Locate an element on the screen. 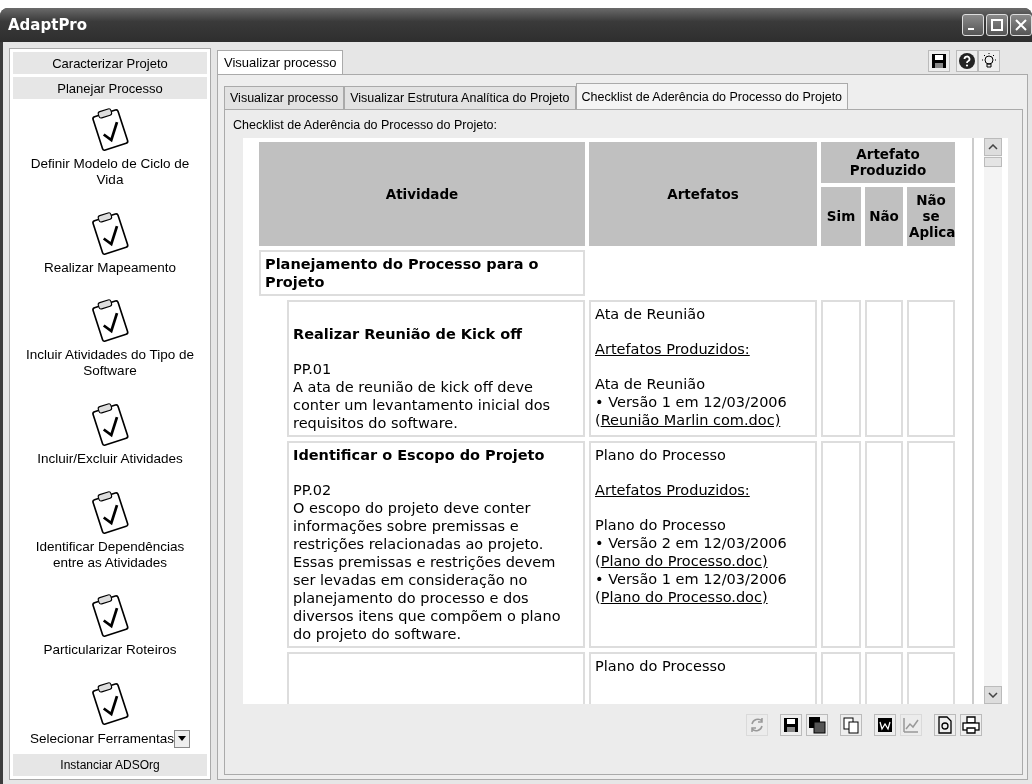  close-button is located at coordinates (1021, 25).